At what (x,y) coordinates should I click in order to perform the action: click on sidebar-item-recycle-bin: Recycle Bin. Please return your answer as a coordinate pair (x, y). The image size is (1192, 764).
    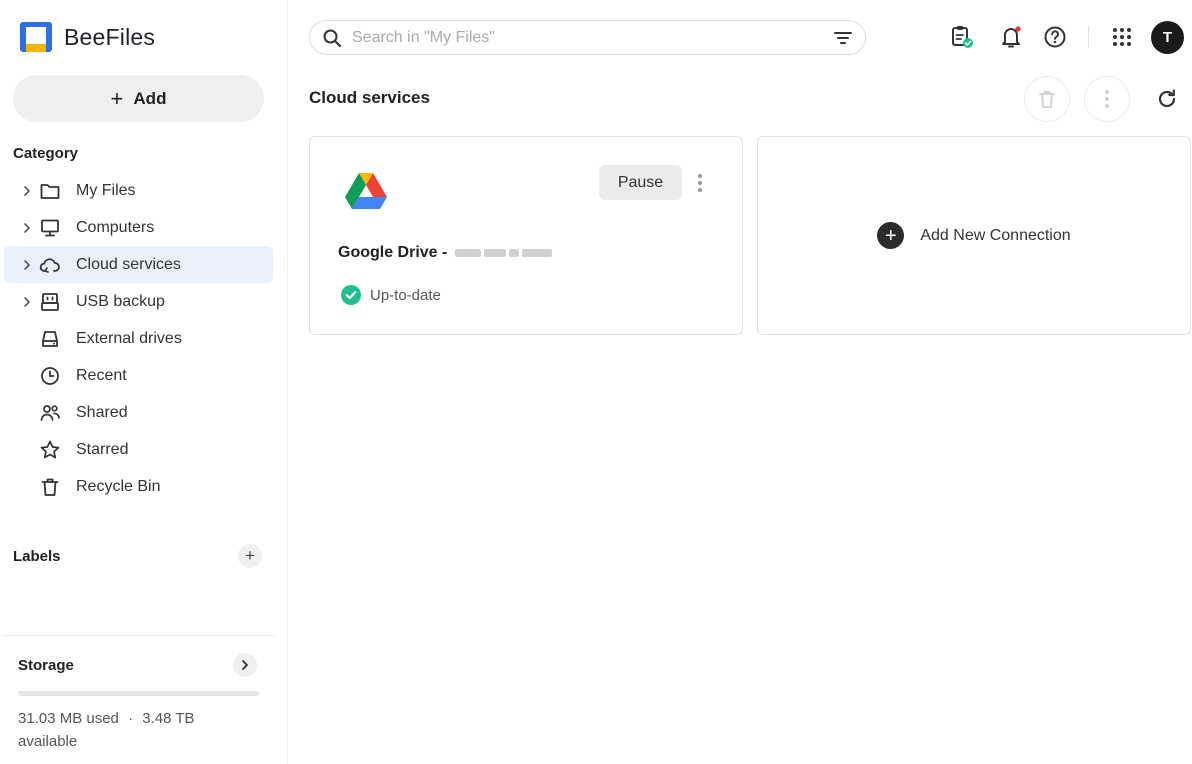
    Looking at the image, I should click on (138, 486).